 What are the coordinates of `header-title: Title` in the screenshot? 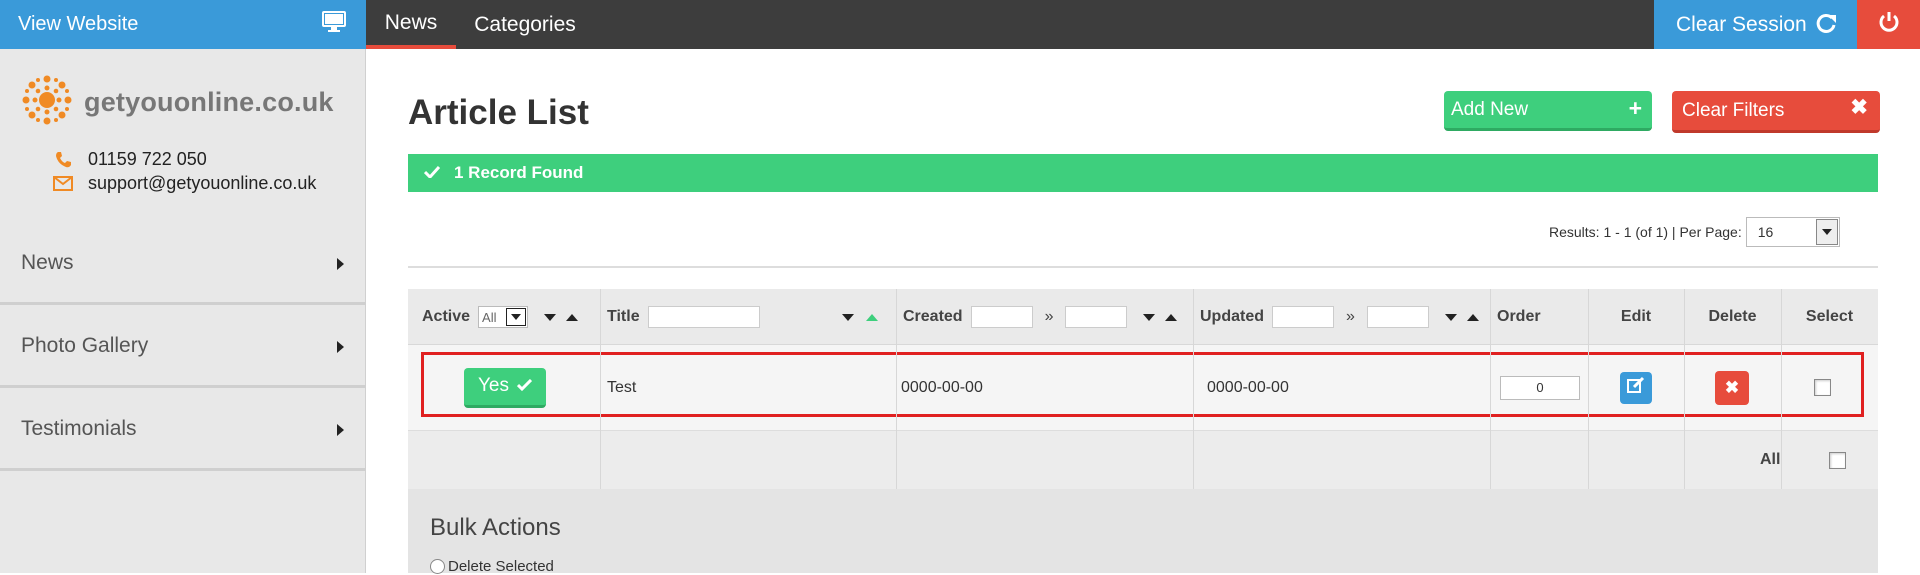 It's located at (742, 317).